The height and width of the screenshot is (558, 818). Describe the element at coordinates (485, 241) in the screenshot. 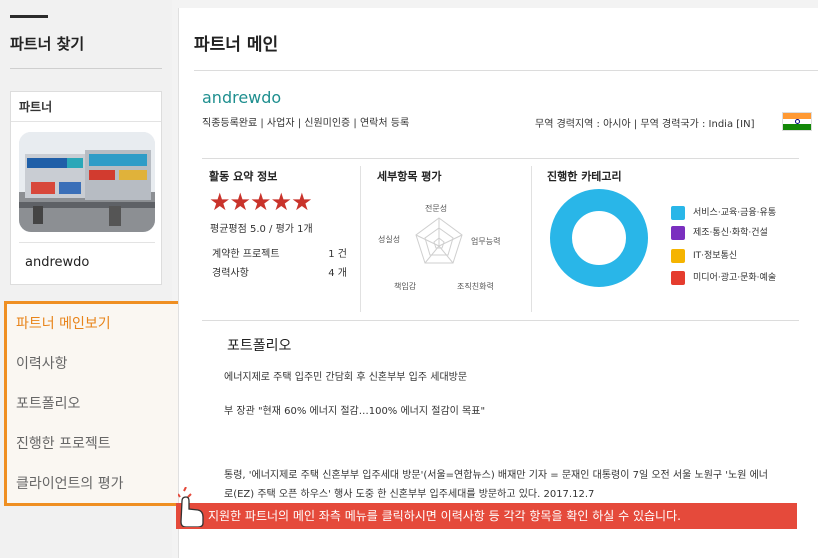

I see `radar-axis-label: 업무능력` at that location.